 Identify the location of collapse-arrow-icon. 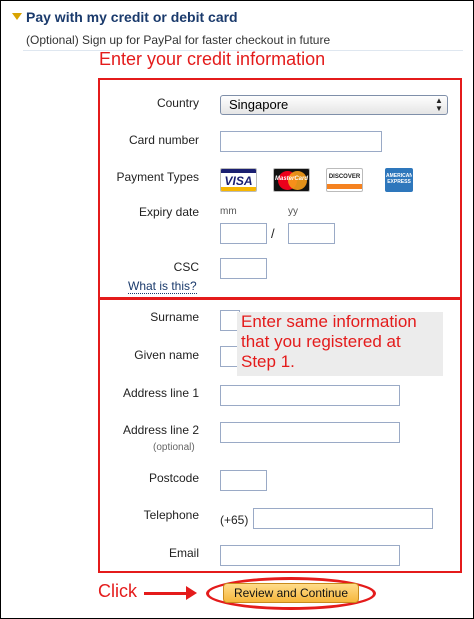
(17, 16).